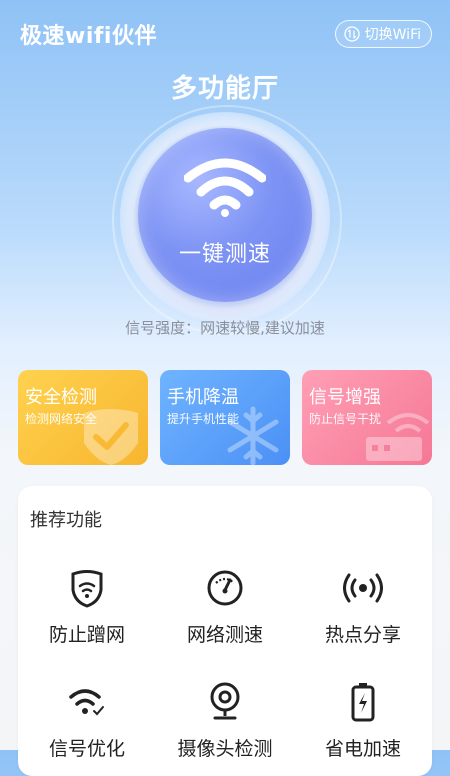 This screenshot has width=450, height=776. I want to click on snowflake-icon, so click(253, 435).